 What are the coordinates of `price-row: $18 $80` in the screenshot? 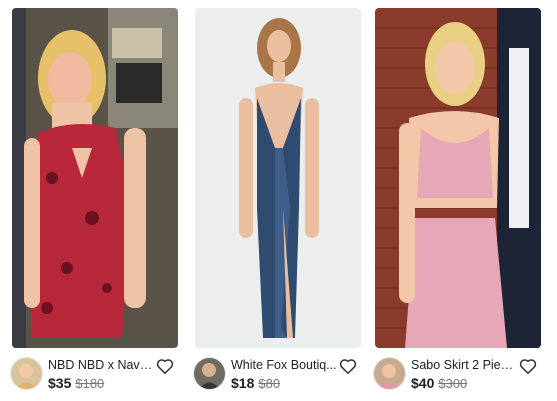 It's located at (255, 384).